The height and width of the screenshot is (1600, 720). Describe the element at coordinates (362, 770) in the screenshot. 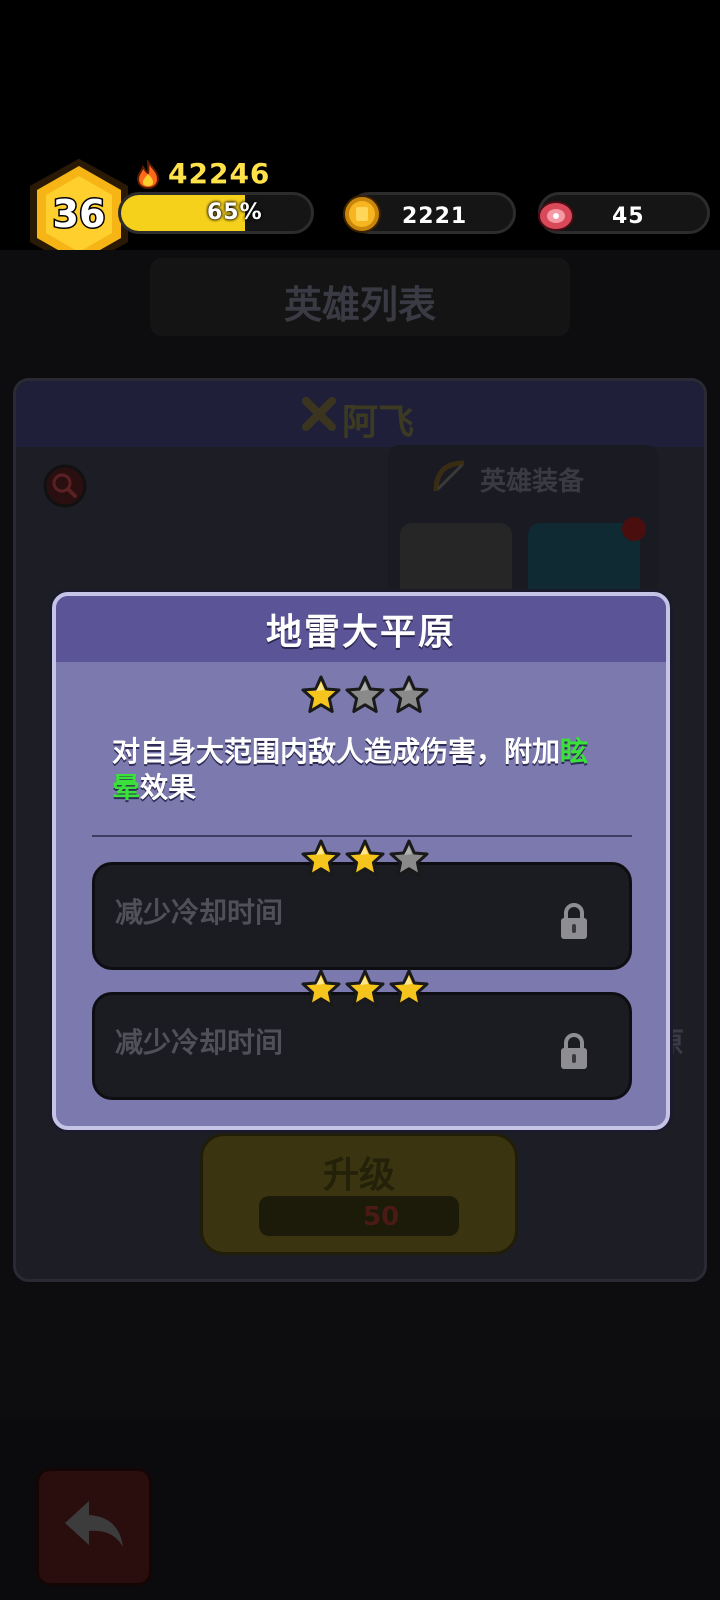

I see `skill-description: 对自身大范围内敌人造成伤害，附加眩晕效果` at that location.